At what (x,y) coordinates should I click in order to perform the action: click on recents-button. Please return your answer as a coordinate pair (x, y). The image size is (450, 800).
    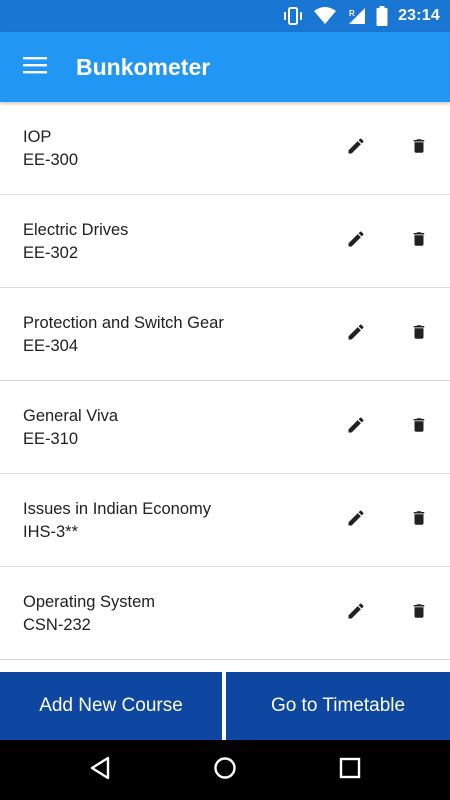
    Looking at the image, I should click on (350, 770).